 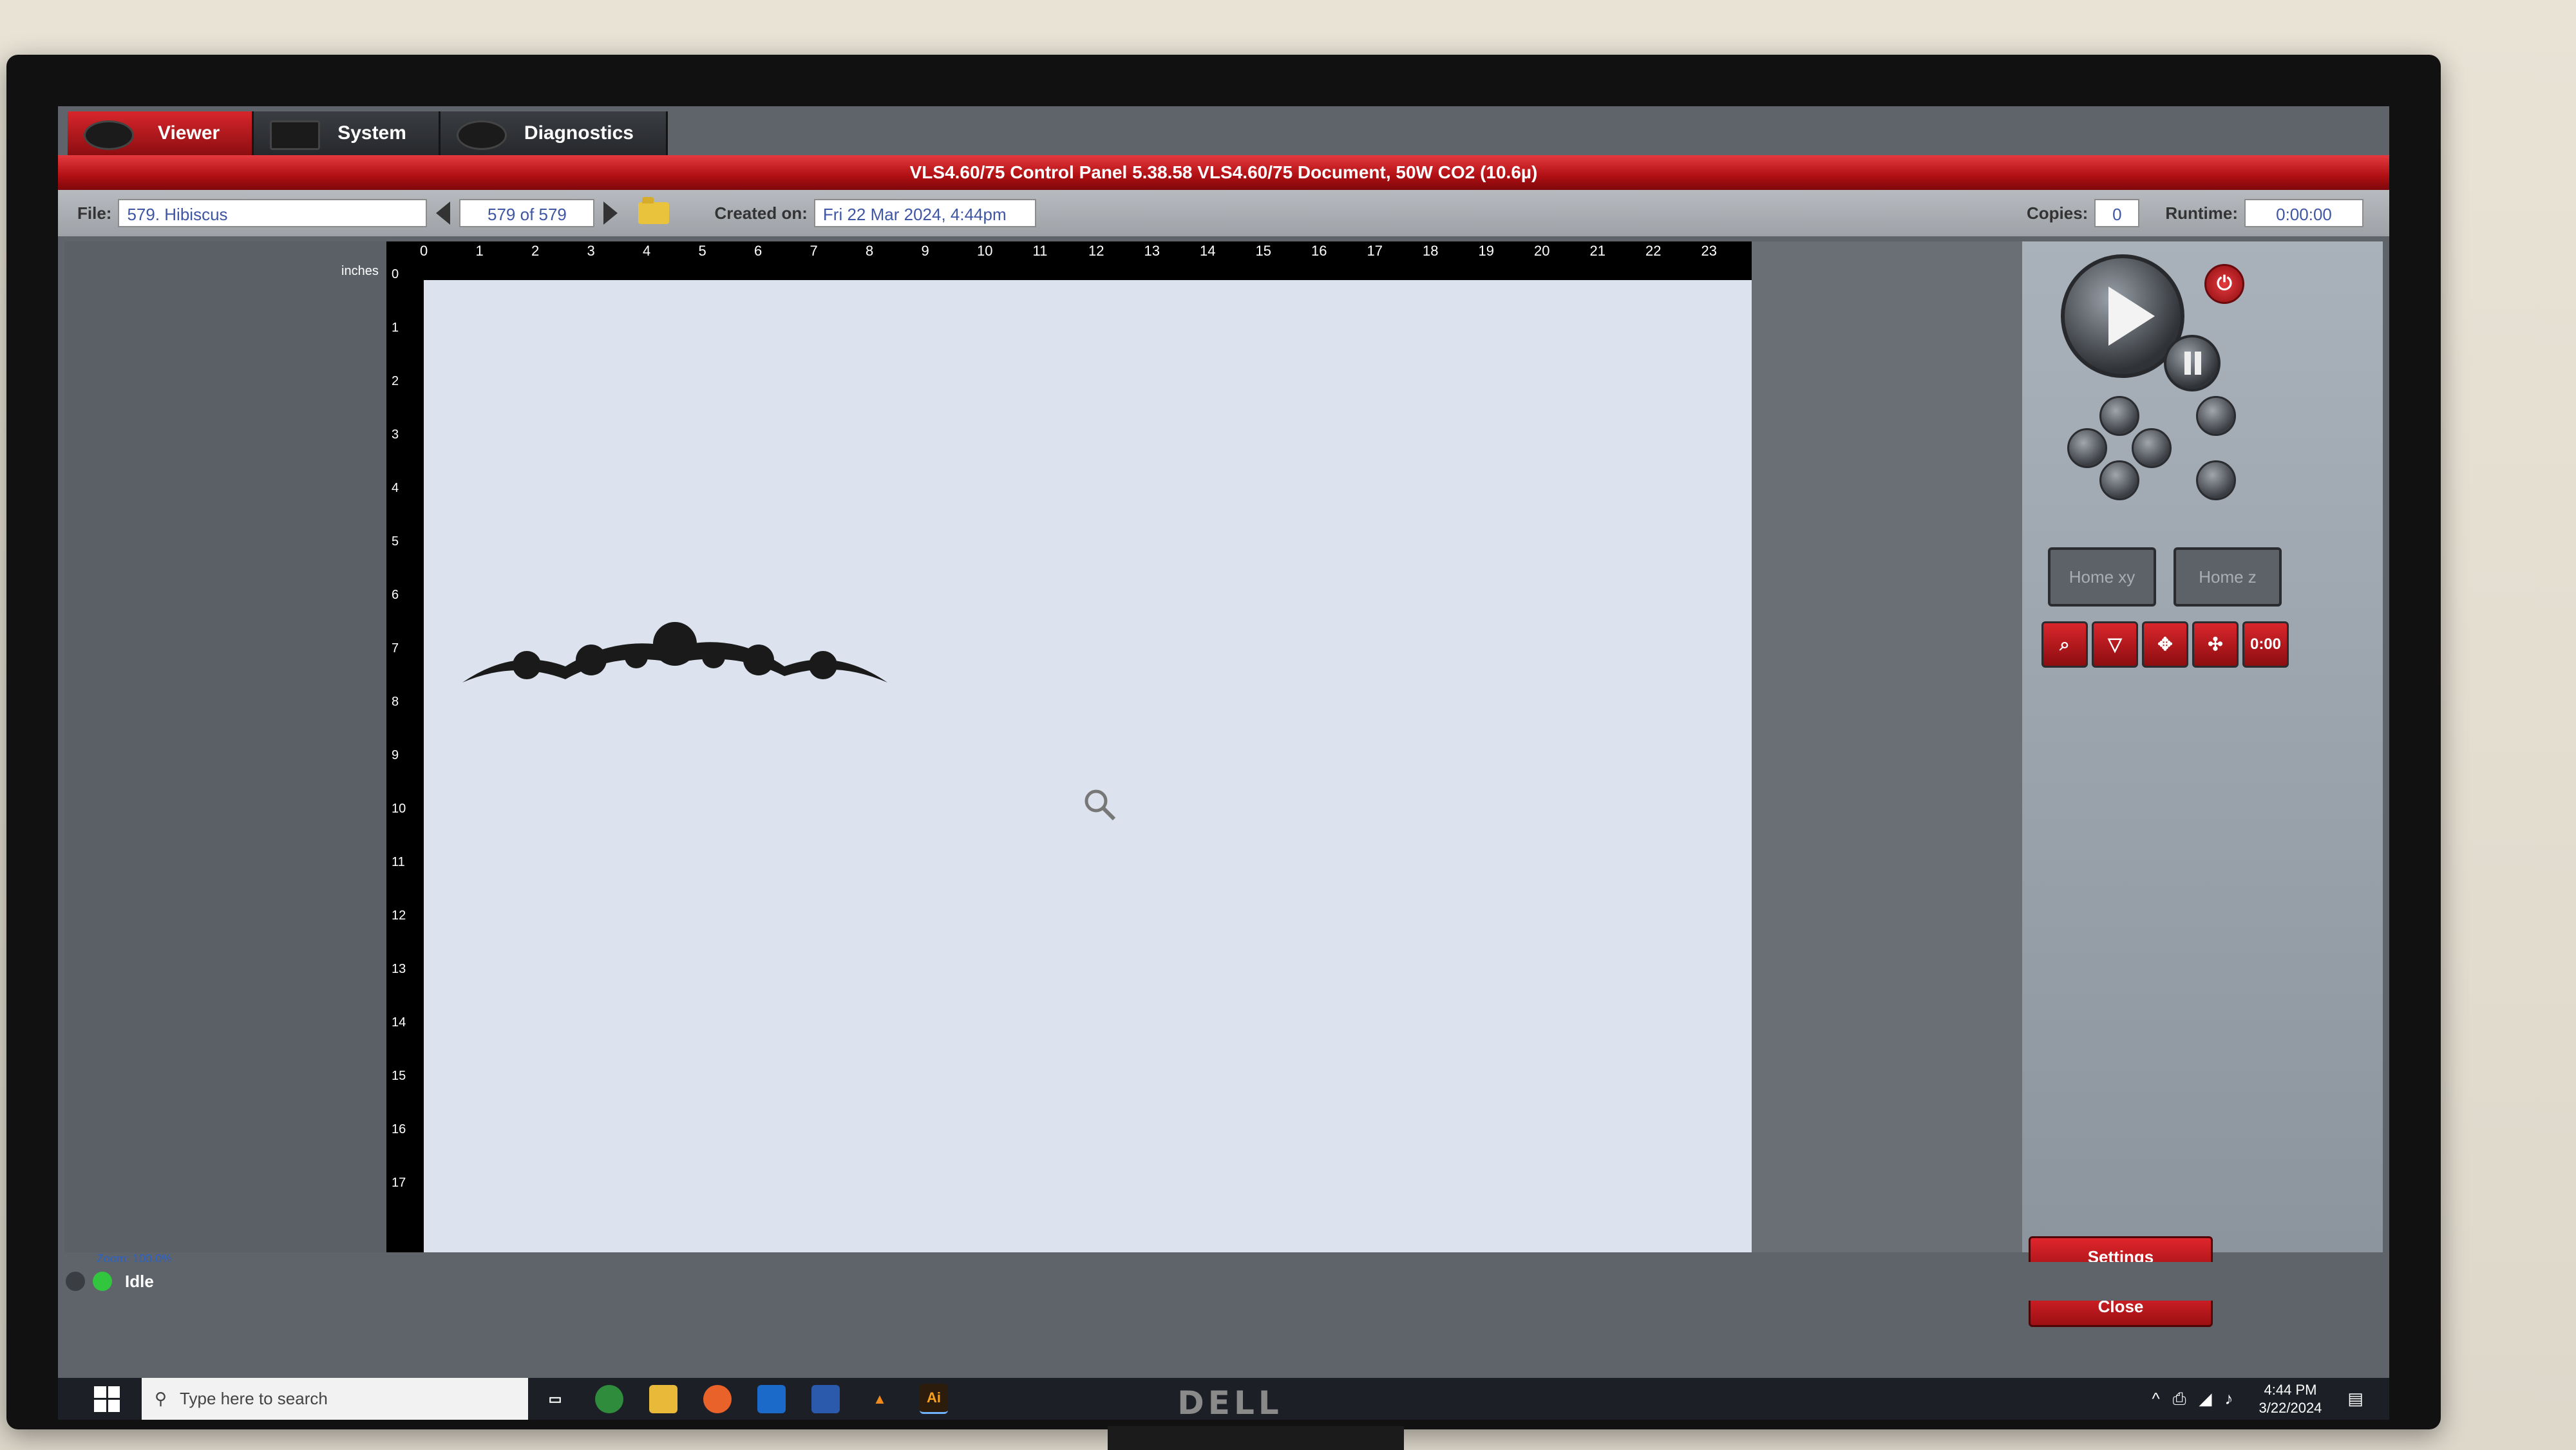 What do you see at coordinates (1653, 251) in the screenshot?
I see `ruler-top-tick: 22` at bounding box center [1653, 251].